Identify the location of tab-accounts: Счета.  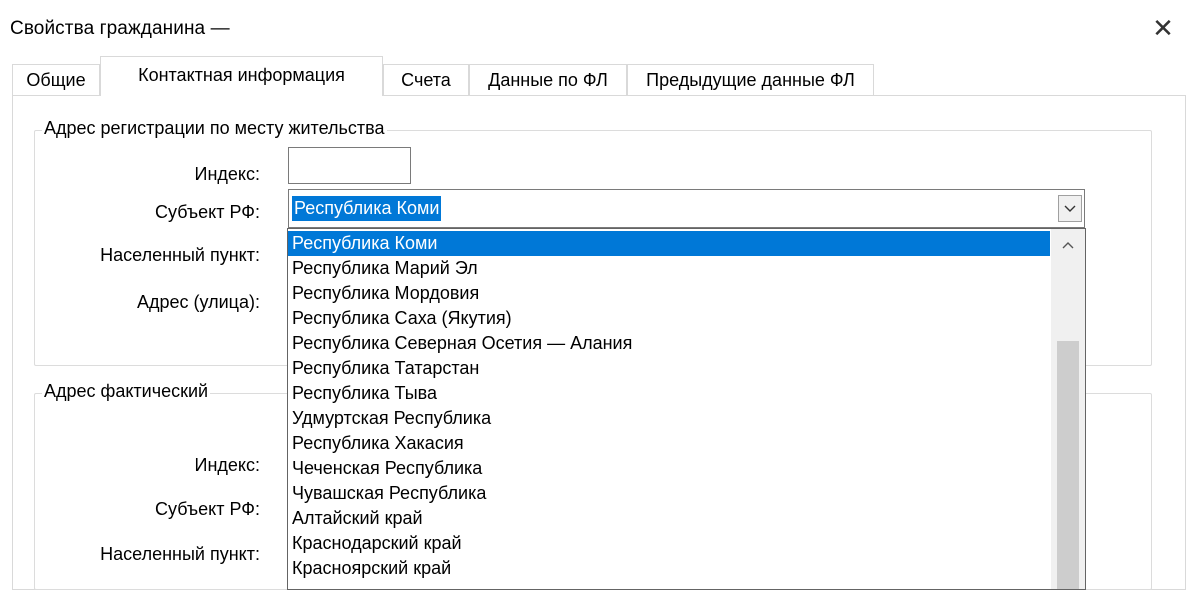
(426, 79).